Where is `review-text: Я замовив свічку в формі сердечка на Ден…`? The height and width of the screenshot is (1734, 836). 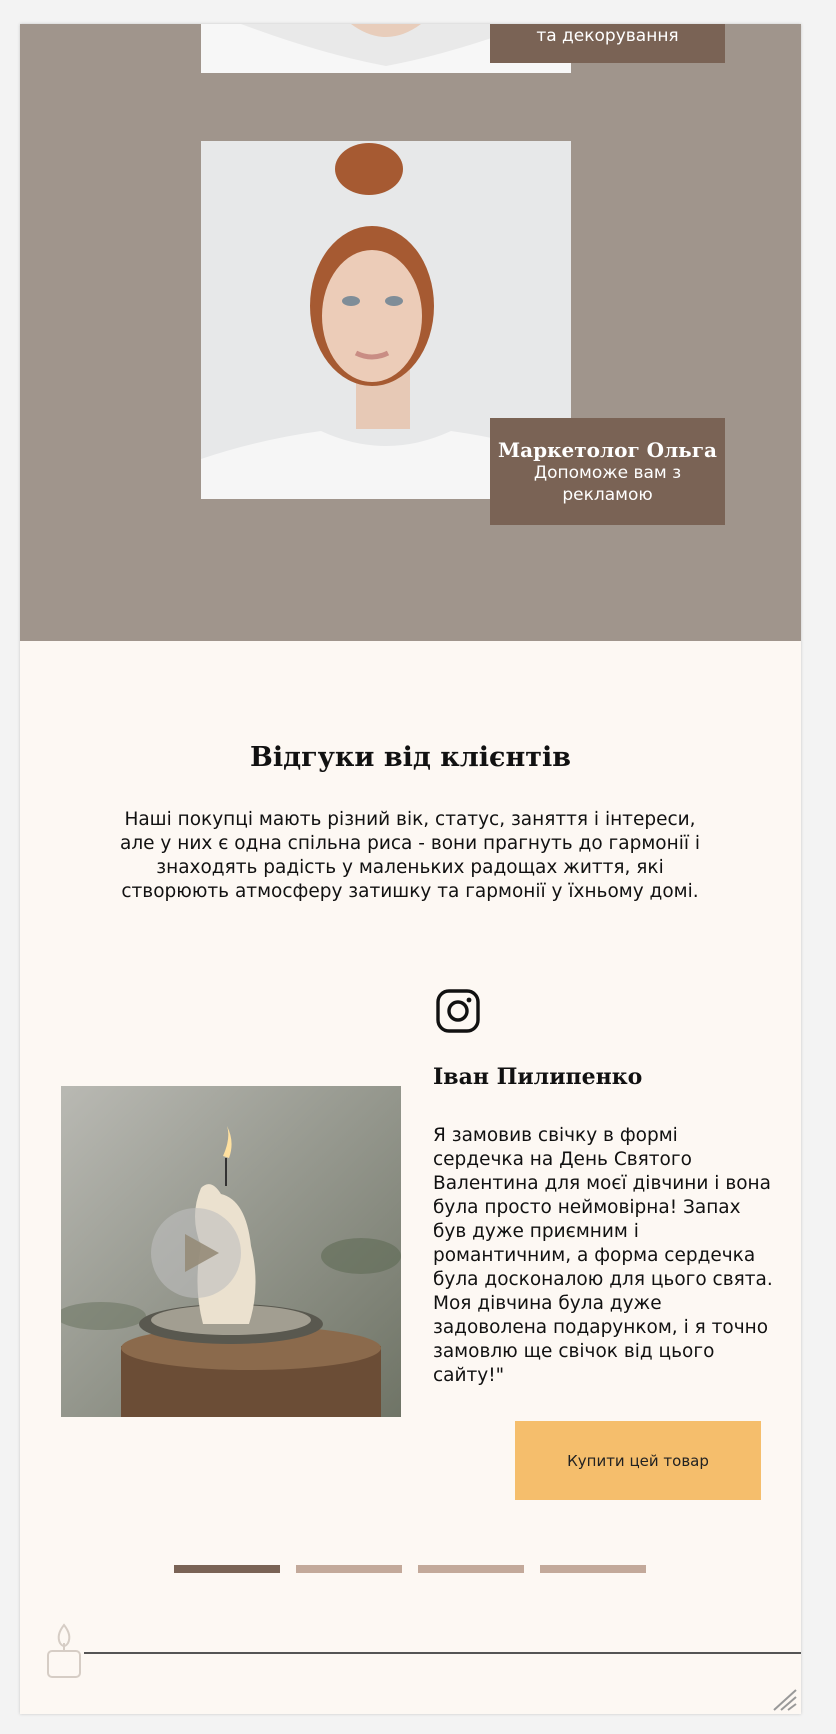 review-text: Я замовив свічку в формі сердечка на Ден… is located at coordinates (603, 1255).